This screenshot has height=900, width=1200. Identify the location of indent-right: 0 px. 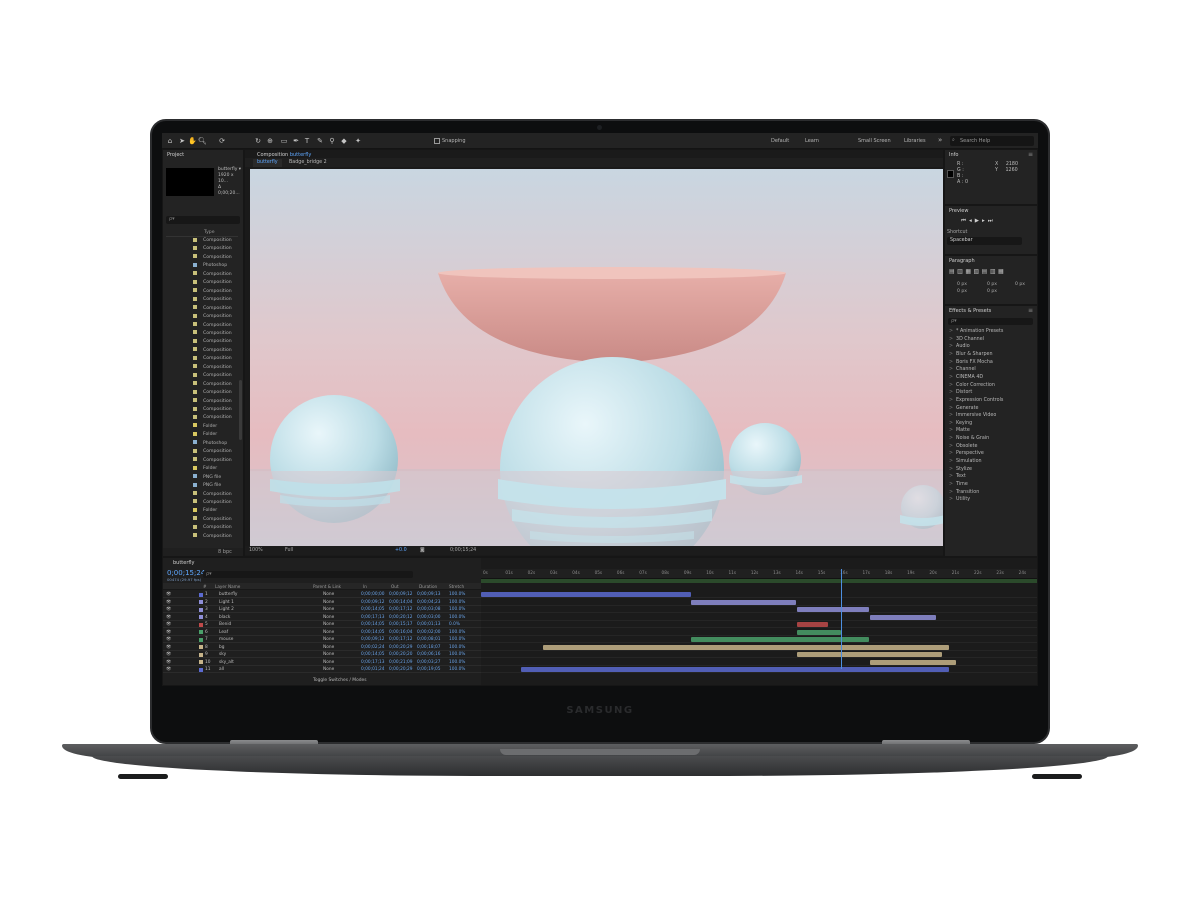
(1020, 284).